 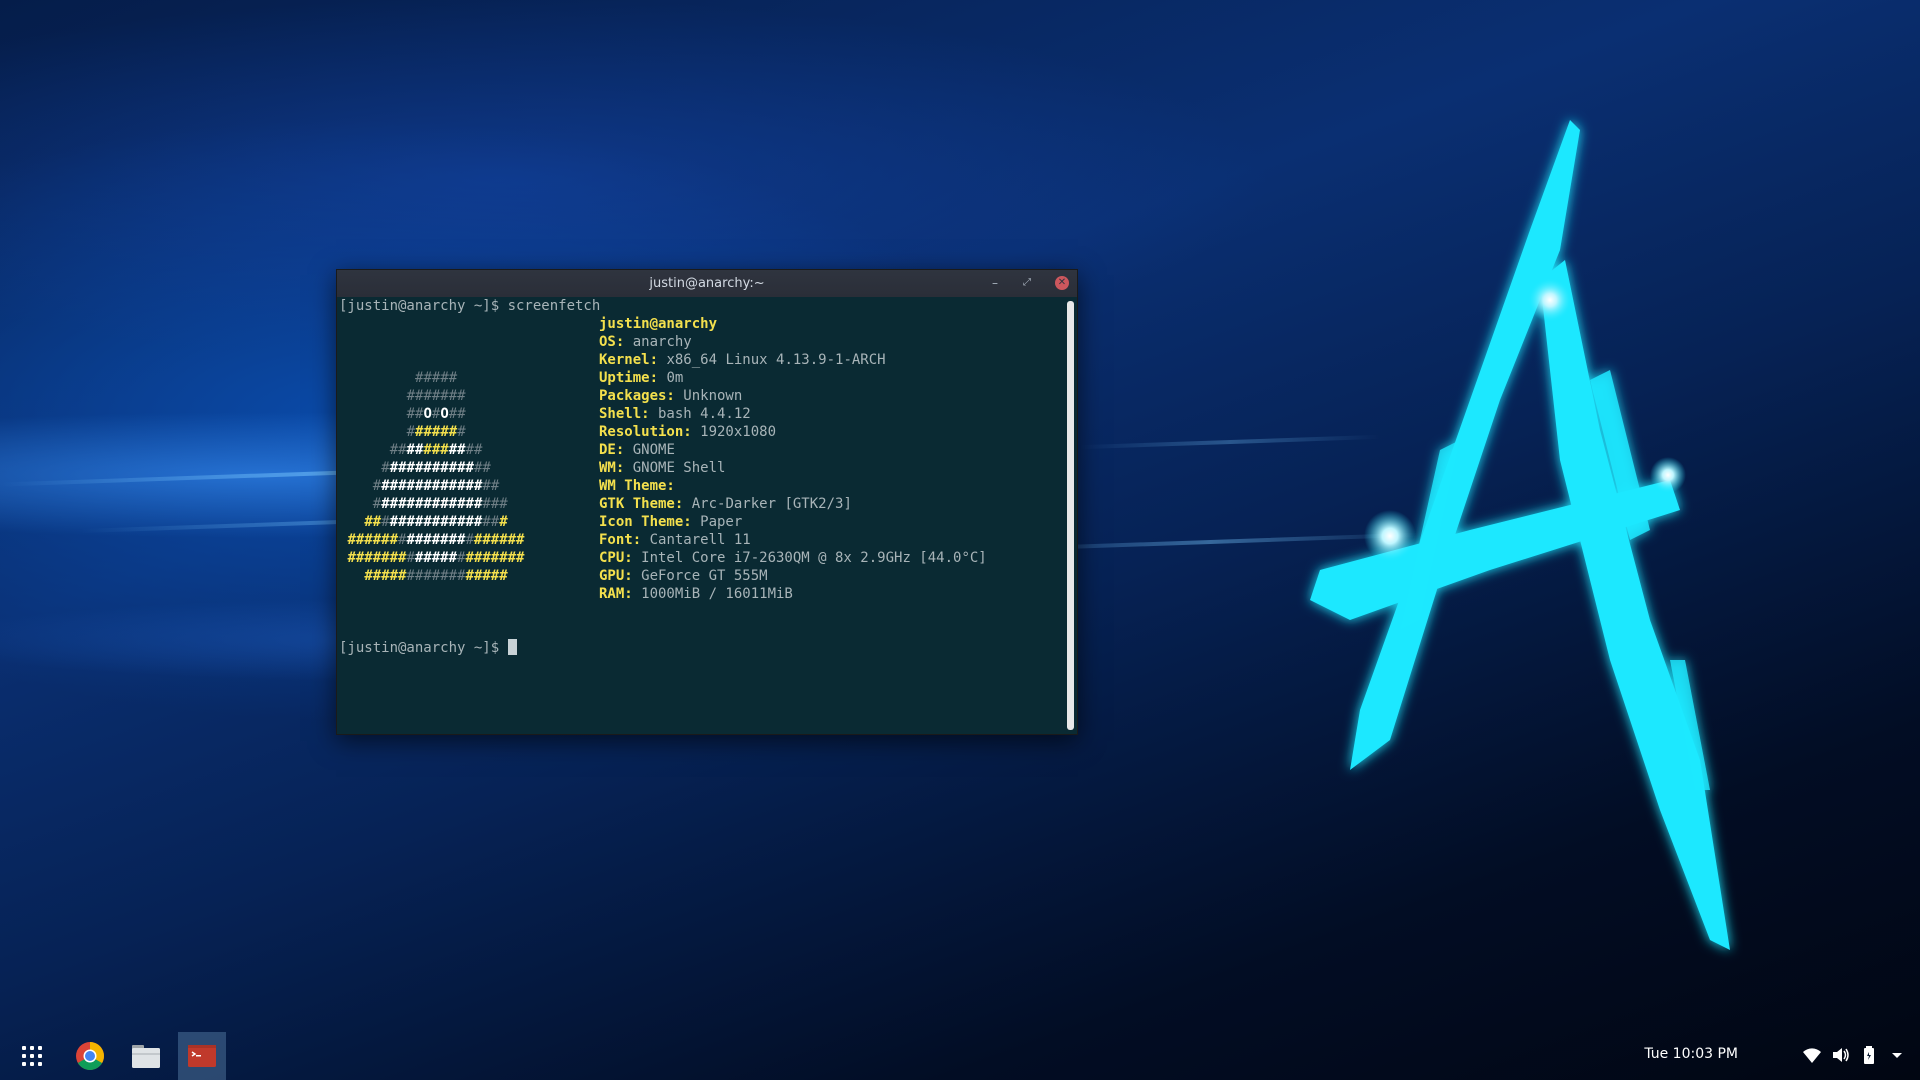 What do you see at coordinates (616, 576) in the screenshot?
I see `info-key: GPU:` at bounding box center [616, 576].